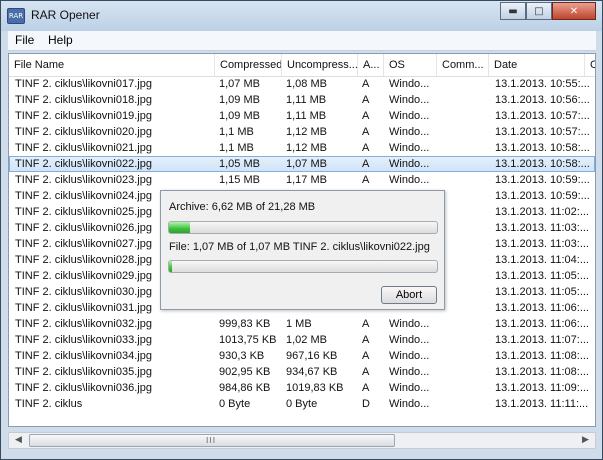  Describe the element at coordinates (303, 227) in the screenshot. I see `archive-progress-bar` at that location.